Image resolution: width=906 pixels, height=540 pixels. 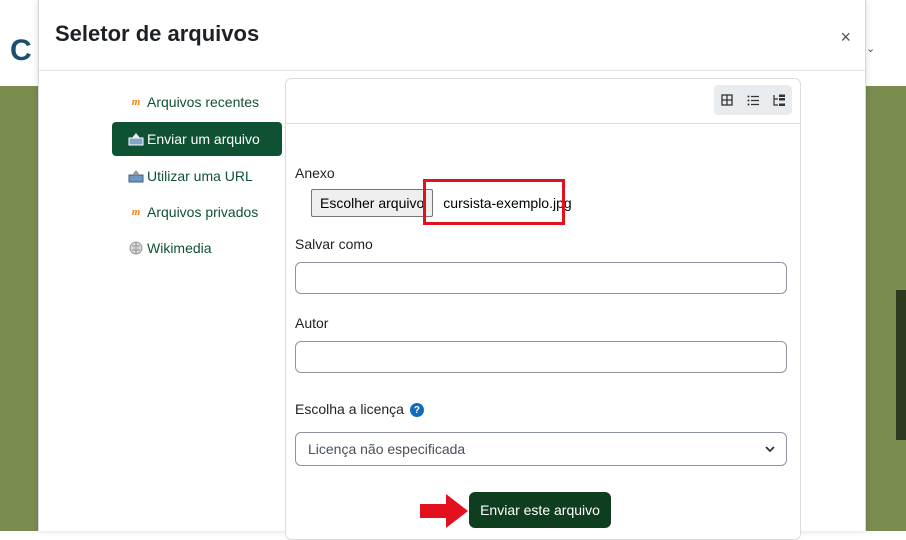 I want to click on url-icon, so click(x=136, y=176).